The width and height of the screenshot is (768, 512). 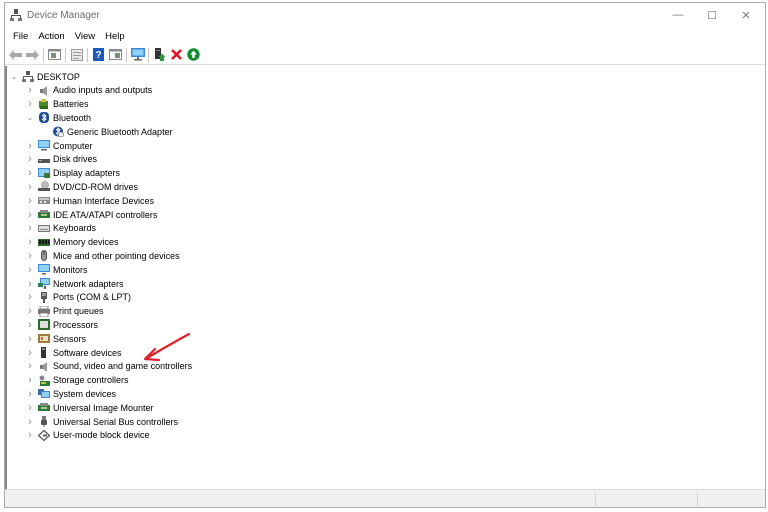 I want to click on update-driver-icon, so click(x=159, y=54).